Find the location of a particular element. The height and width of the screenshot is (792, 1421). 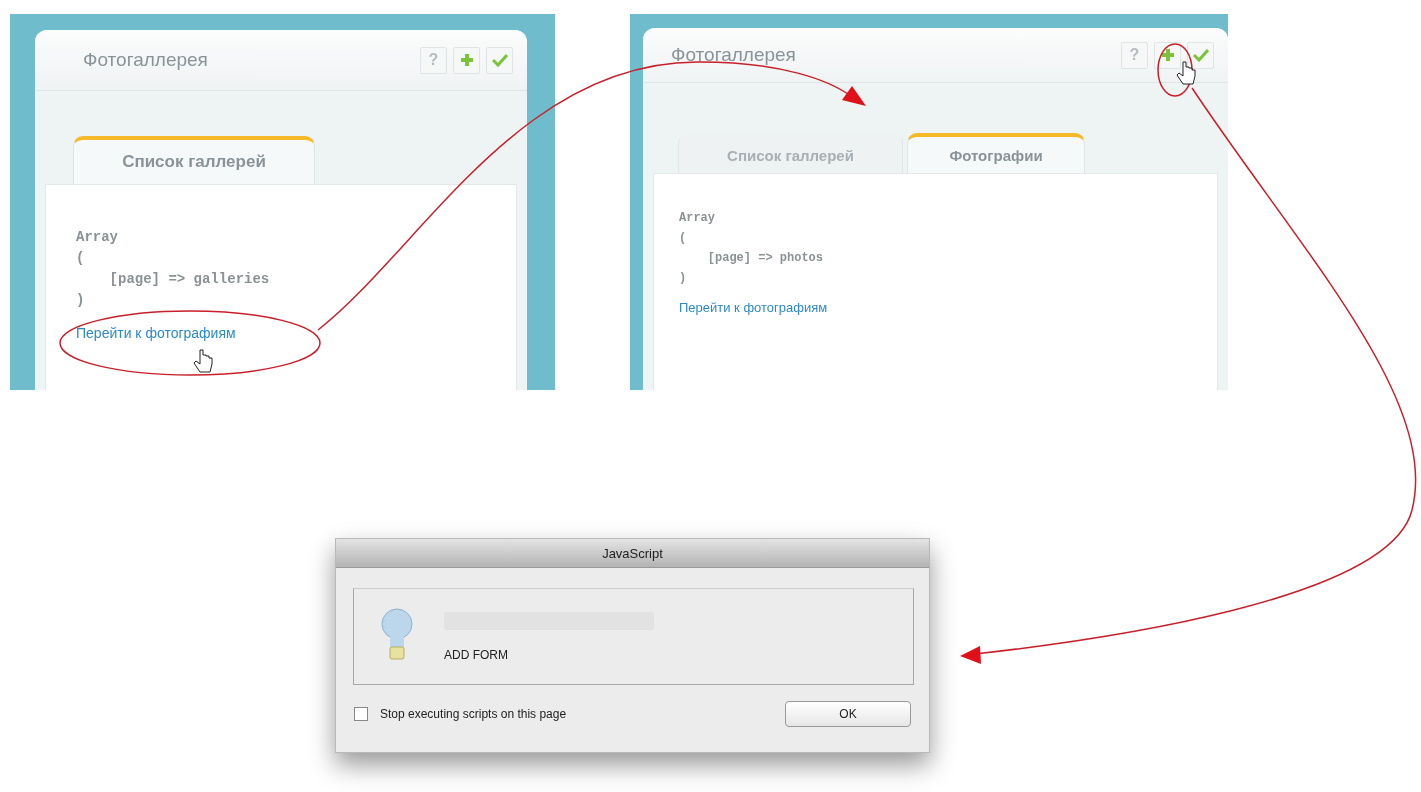

dialog-title: JavaScript is located at coordinates (632, 553).